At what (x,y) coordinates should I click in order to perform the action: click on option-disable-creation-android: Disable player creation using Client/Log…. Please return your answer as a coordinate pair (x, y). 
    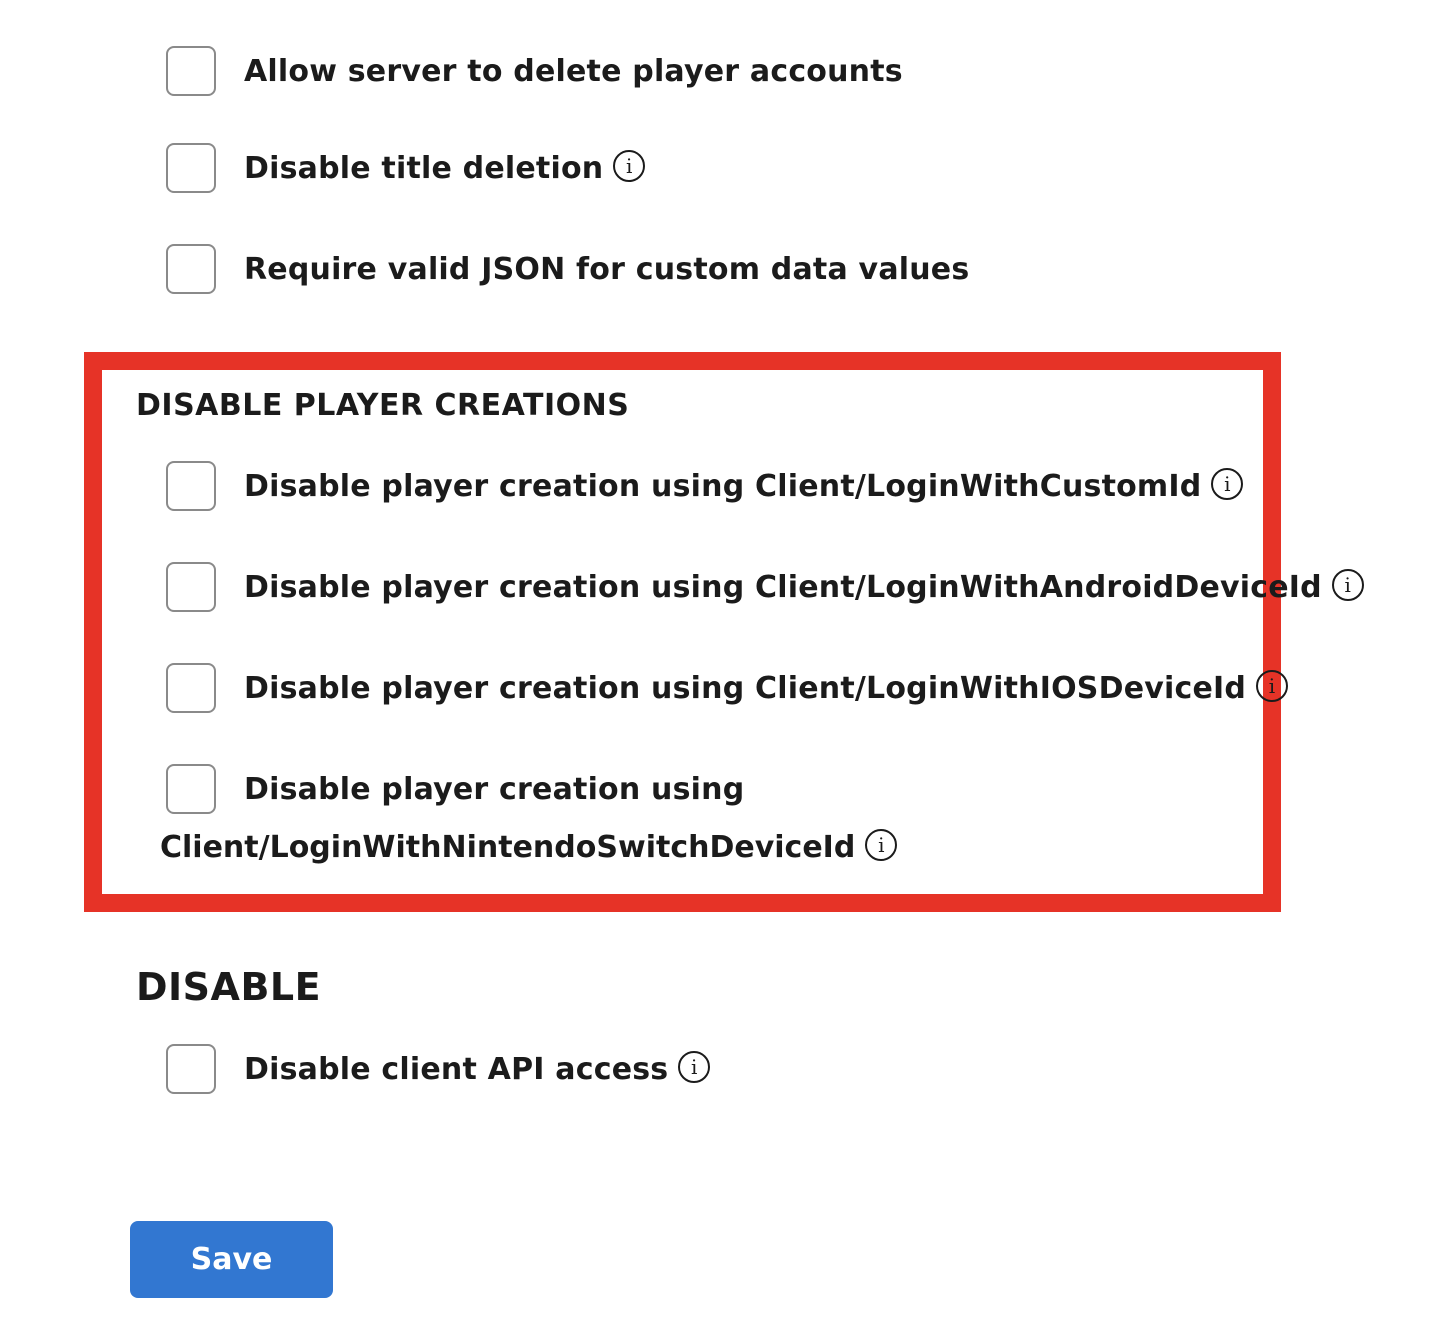
    Looking at the image, I should click on (765, 587).